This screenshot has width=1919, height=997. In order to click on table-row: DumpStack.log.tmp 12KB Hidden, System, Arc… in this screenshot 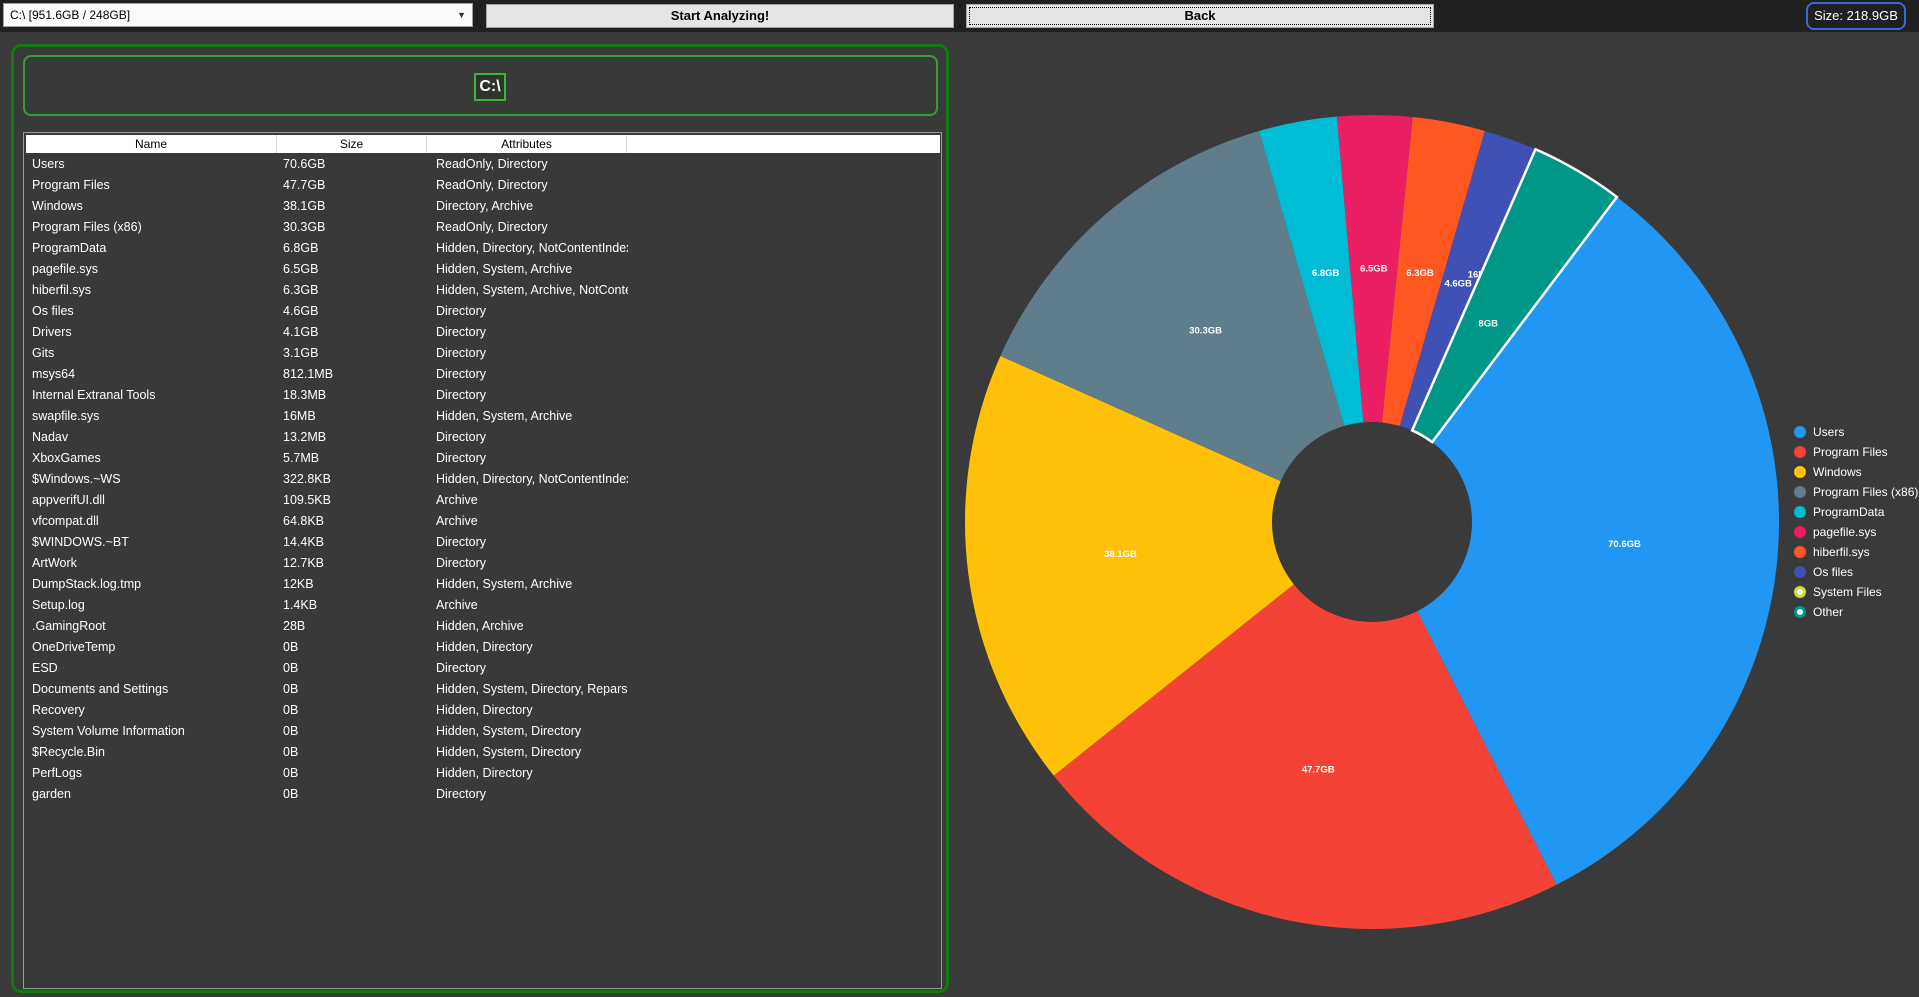, I will do `click(482, 584)`.